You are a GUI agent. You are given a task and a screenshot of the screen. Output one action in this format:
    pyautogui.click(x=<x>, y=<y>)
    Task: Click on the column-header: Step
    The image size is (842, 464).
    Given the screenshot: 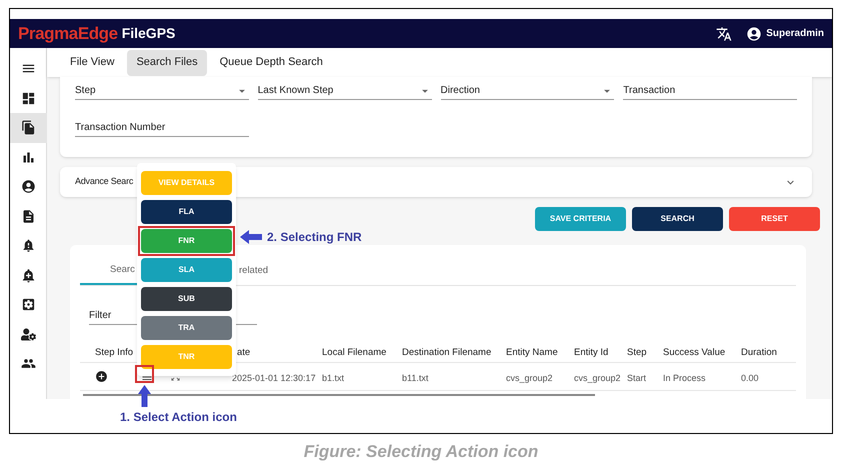 What is the action you would take?
    pyautogui.click(x=637, y=352)
    